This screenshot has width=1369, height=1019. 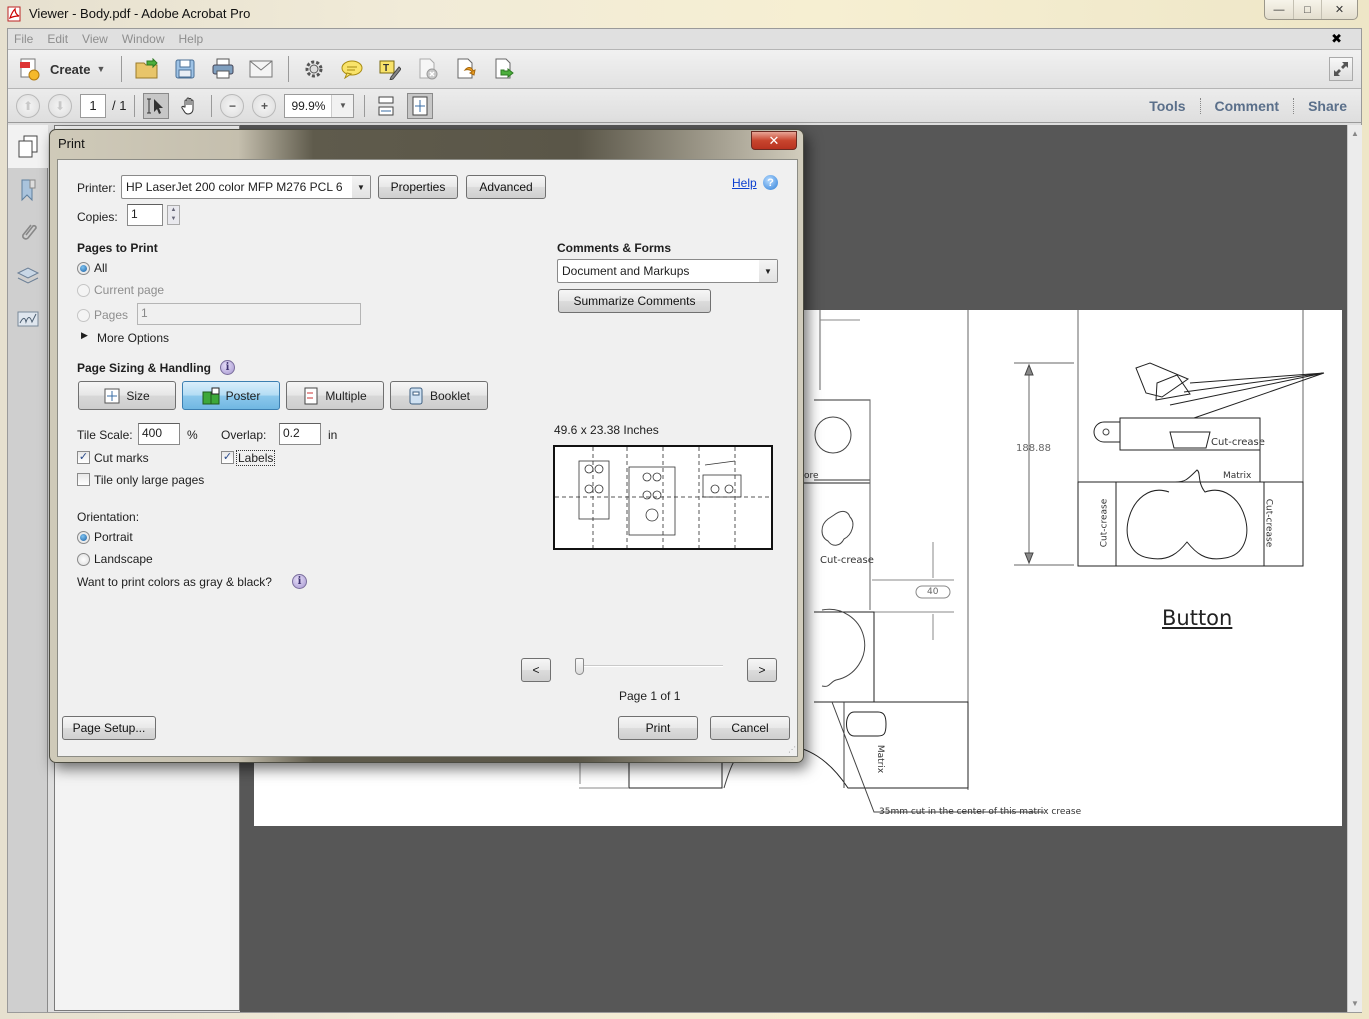 I want to click on print-button, so click(x=223, y=69).